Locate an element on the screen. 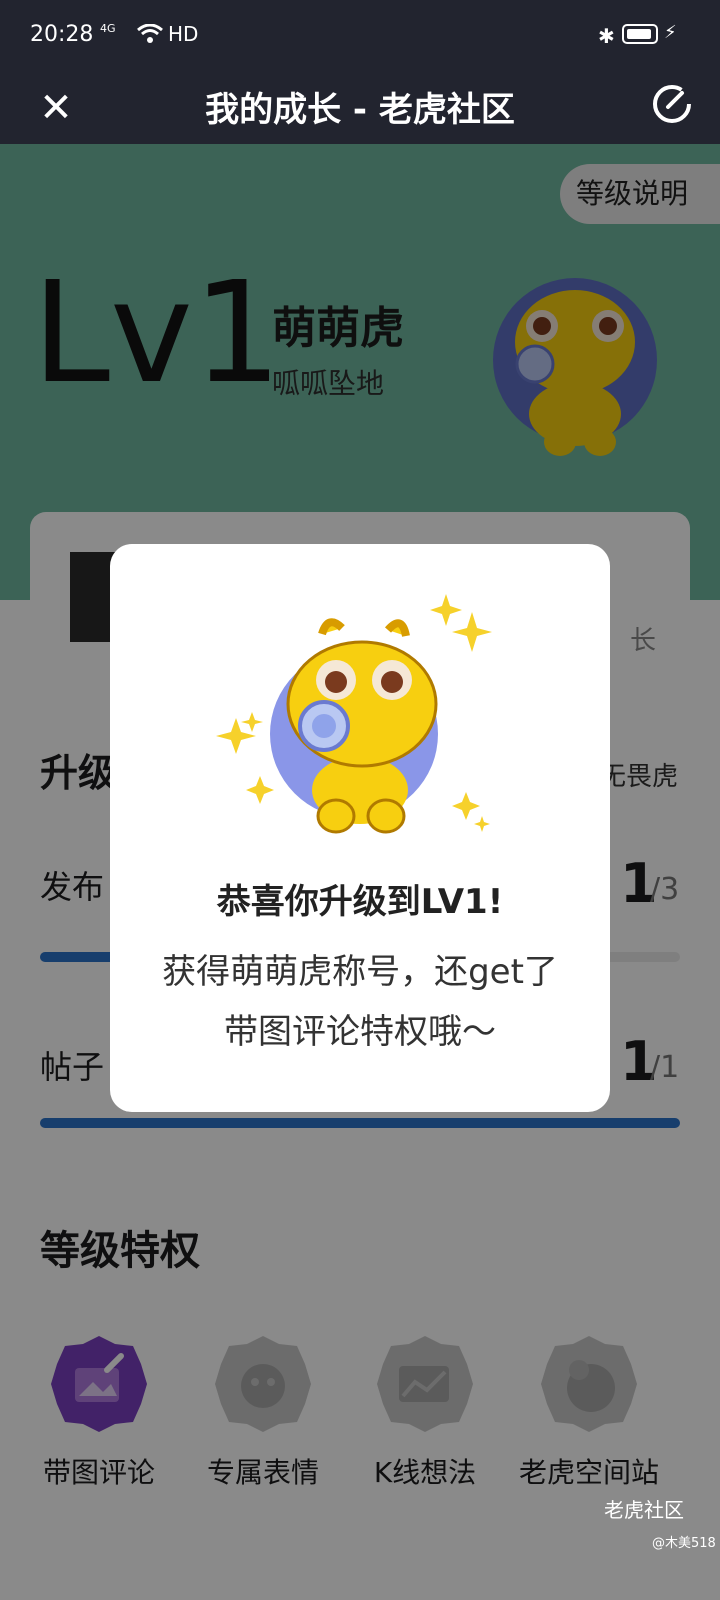  charging-icon: ⚡ is located at coordinates (670, 32).